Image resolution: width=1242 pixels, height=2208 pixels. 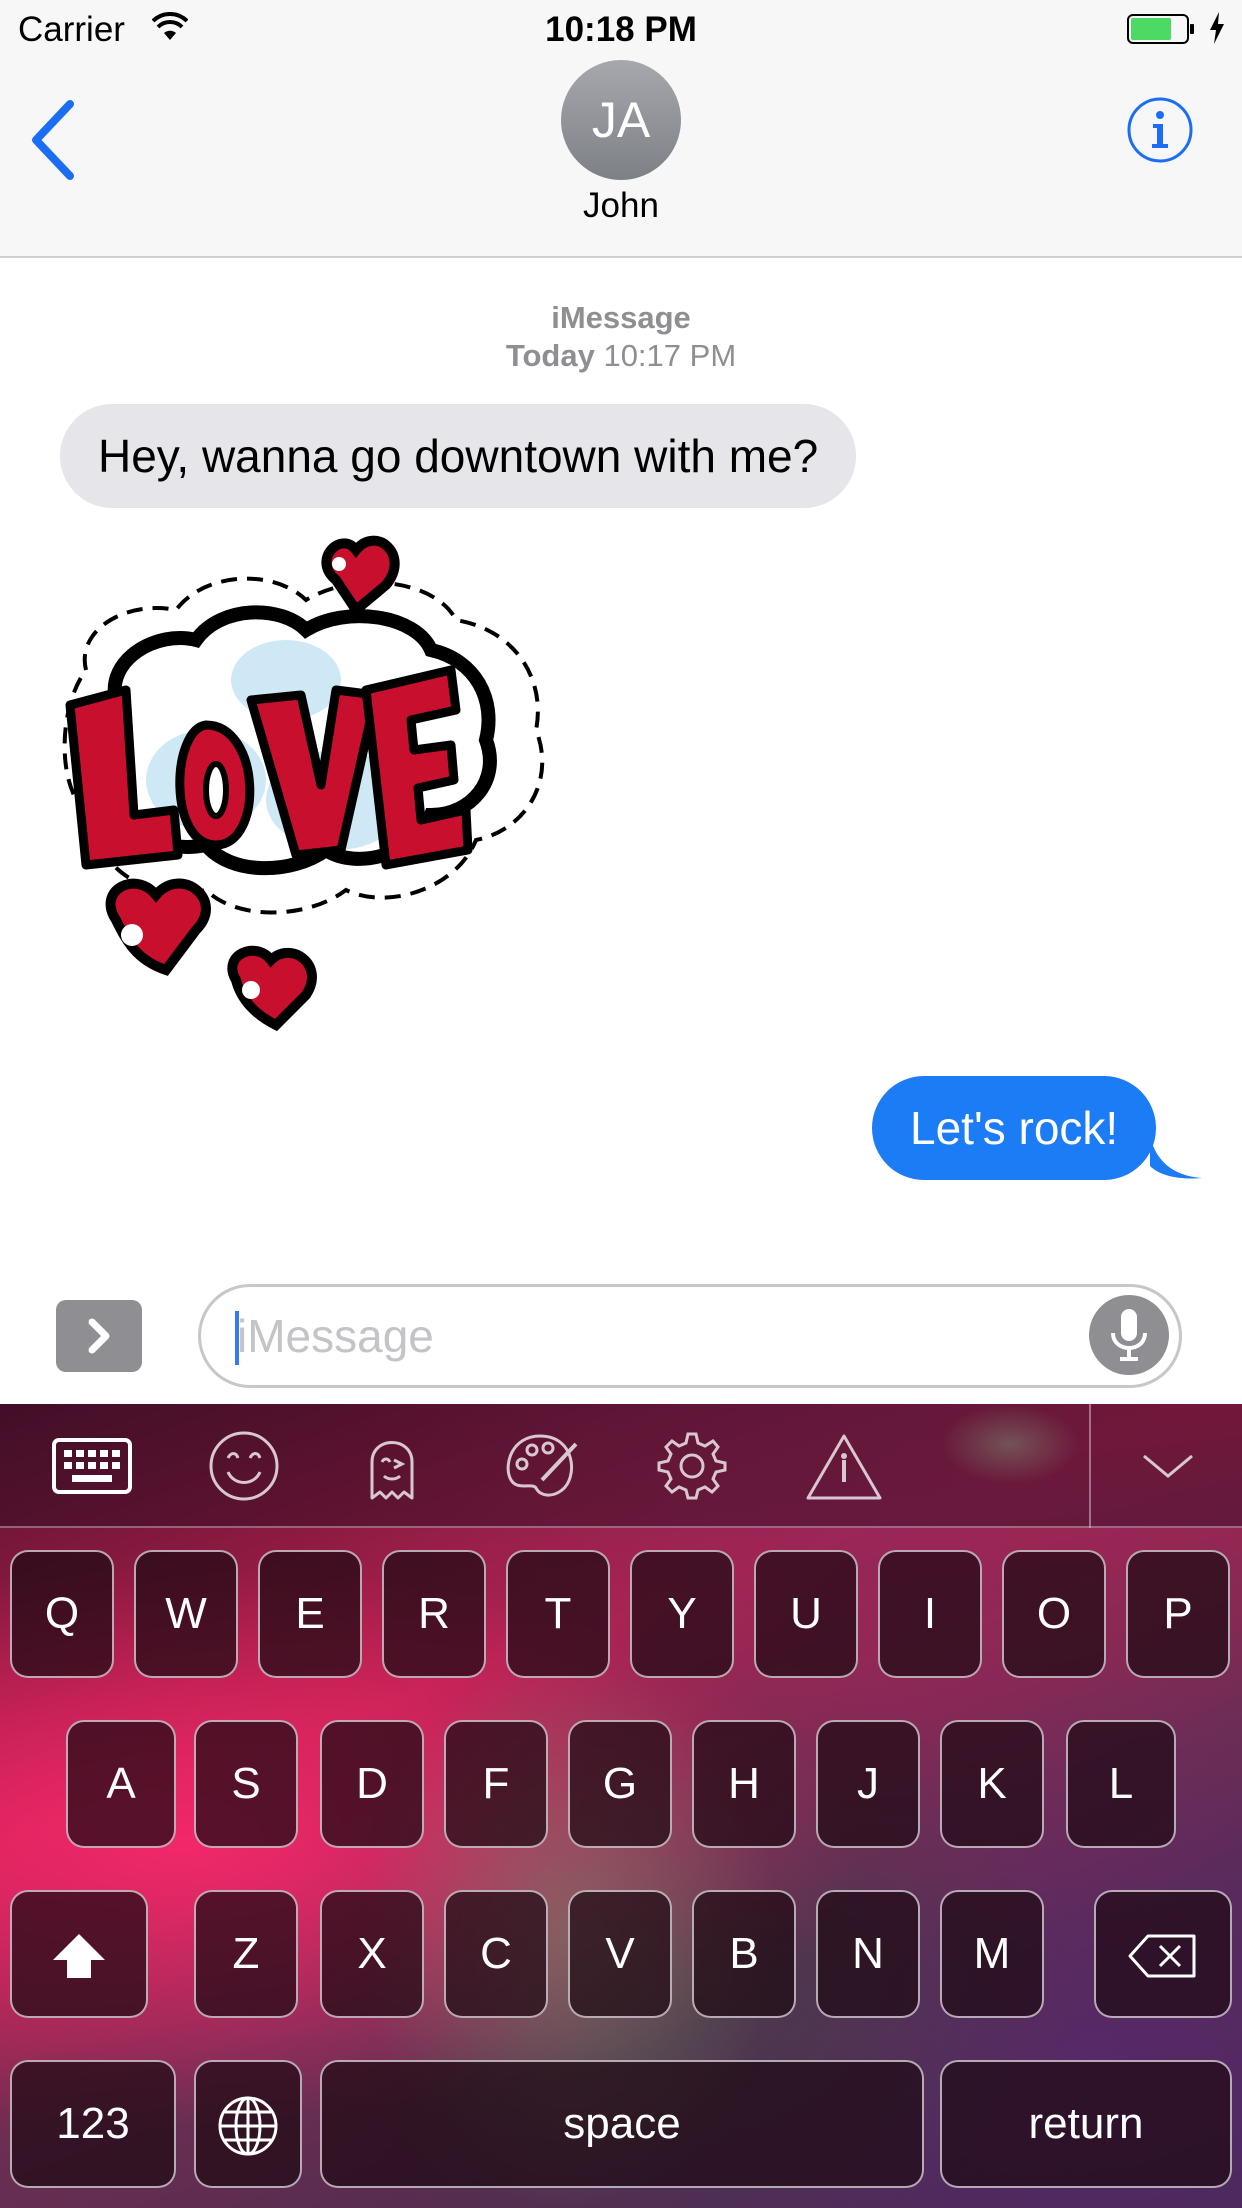 I want to click on globe-icon, so click(x=248, y=2126).